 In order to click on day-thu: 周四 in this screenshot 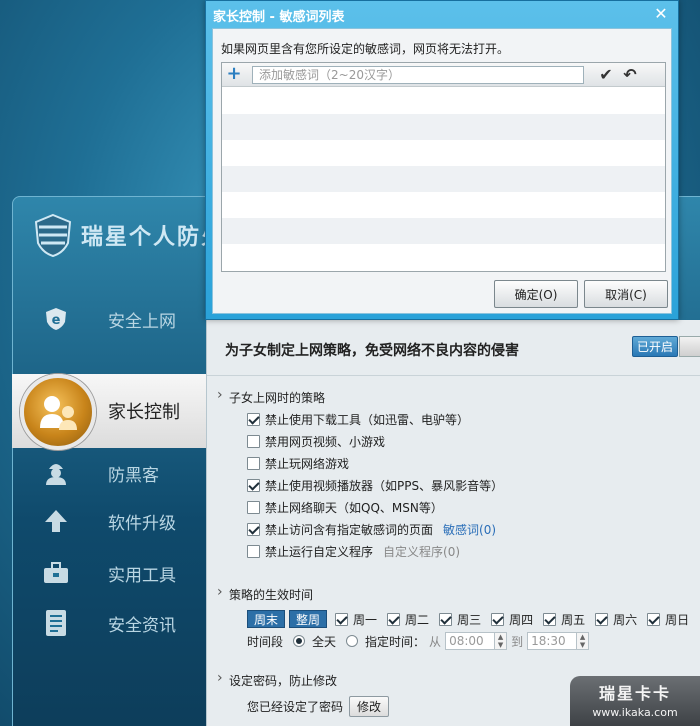, I will do `click(512, 619)`.